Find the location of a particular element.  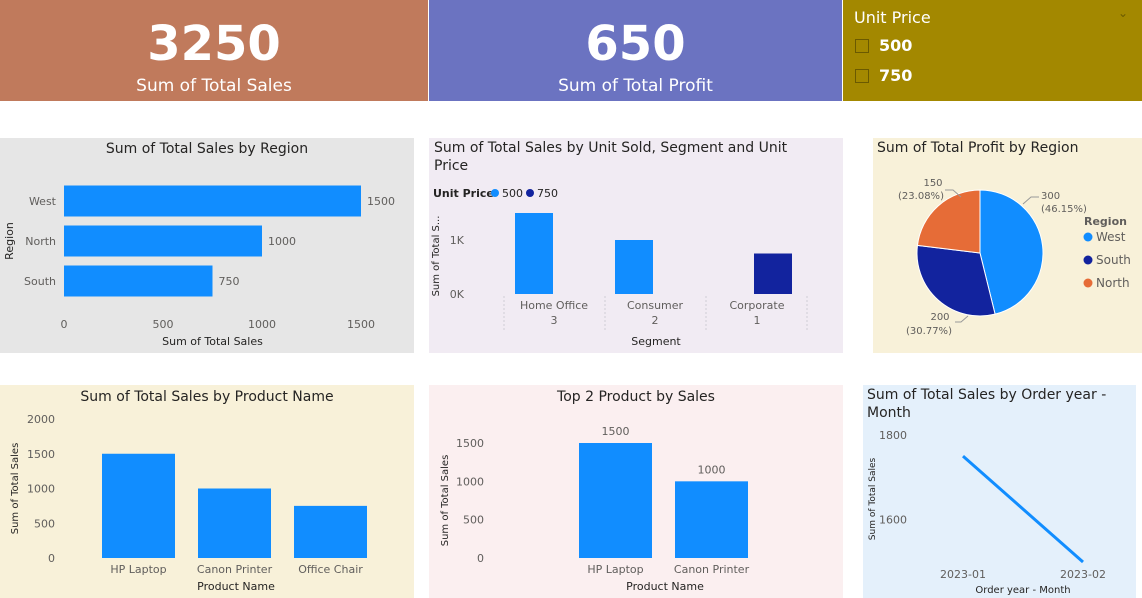

x-tick-label: 2023-02 is located at coordinates (1083, 574).